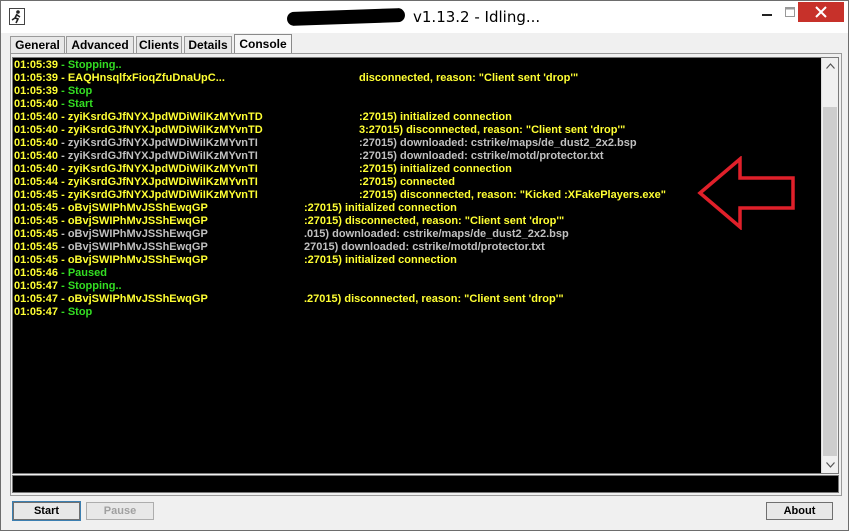 The width and height of the screenshot is (849, 531). I want to click on minimize-icon, so click(767, 15).